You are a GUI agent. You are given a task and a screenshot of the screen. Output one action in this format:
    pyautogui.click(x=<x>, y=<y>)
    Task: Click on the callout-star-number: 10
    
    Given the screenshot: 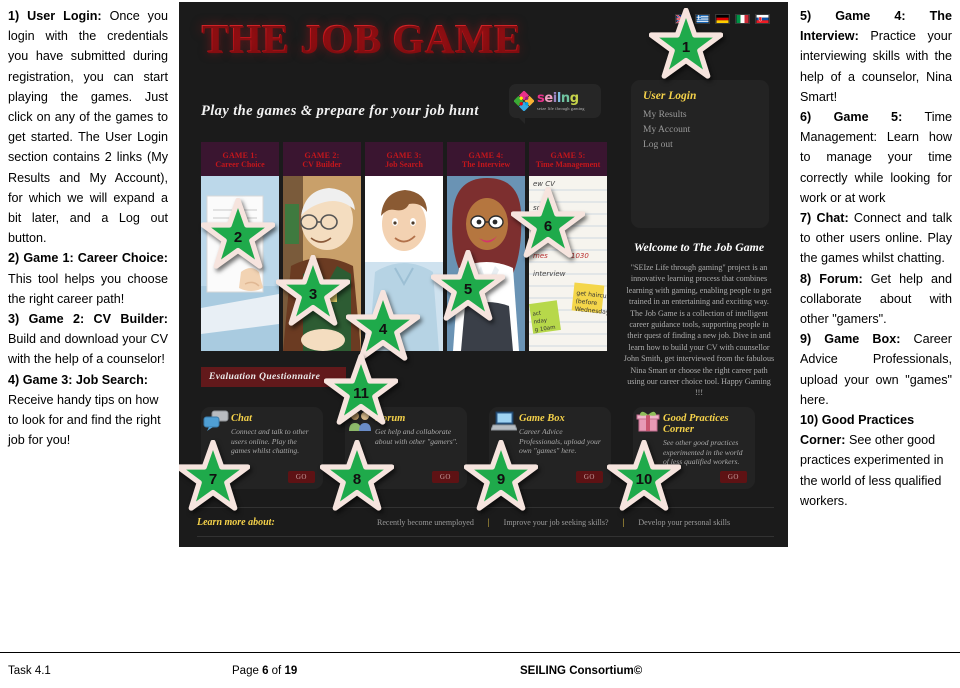 What is the action you would take?
    pyautogui.click(x=644, y=479)
    